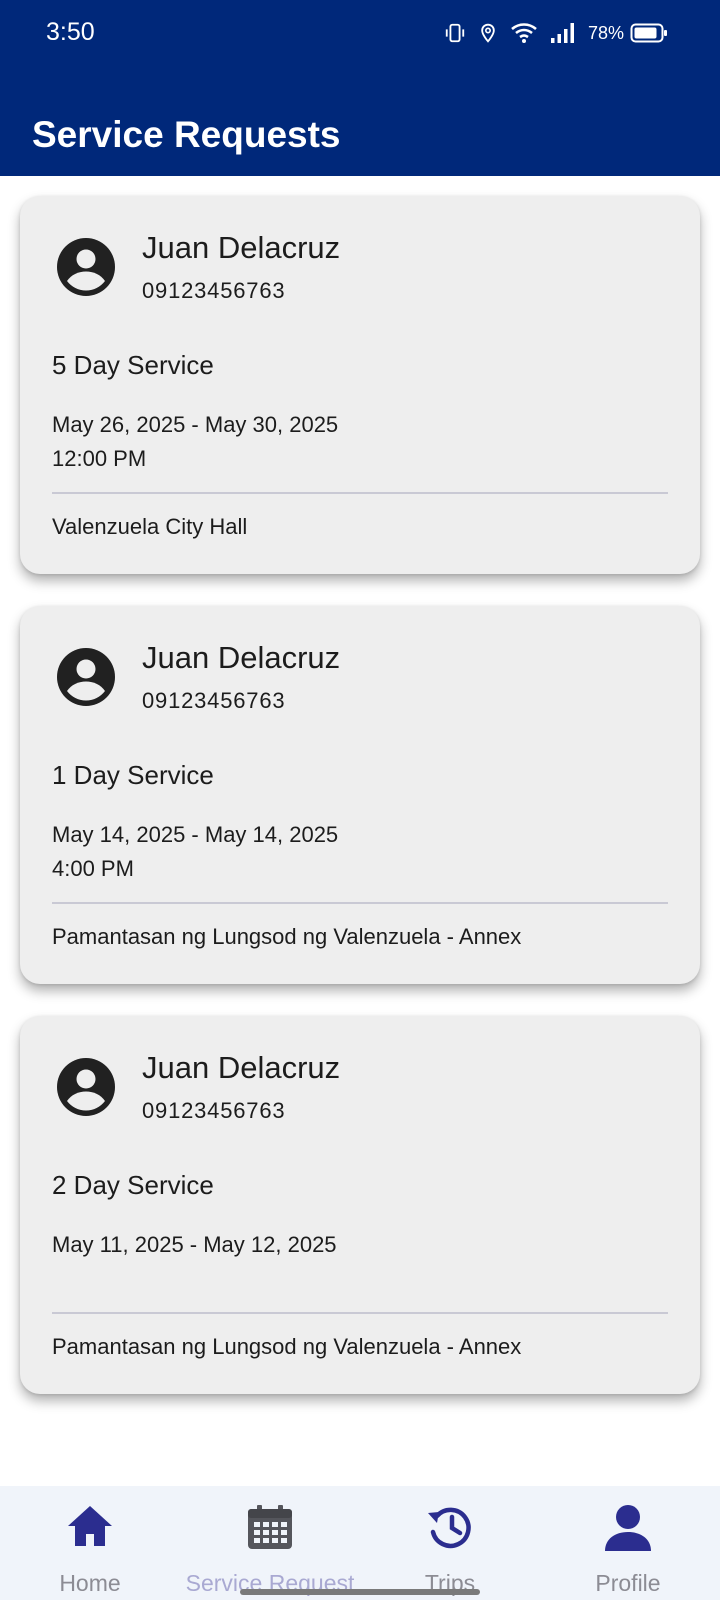 The height and width of the screenshot is (1600, 720). I want to click on status-time: 3:50, so click(70, 32).